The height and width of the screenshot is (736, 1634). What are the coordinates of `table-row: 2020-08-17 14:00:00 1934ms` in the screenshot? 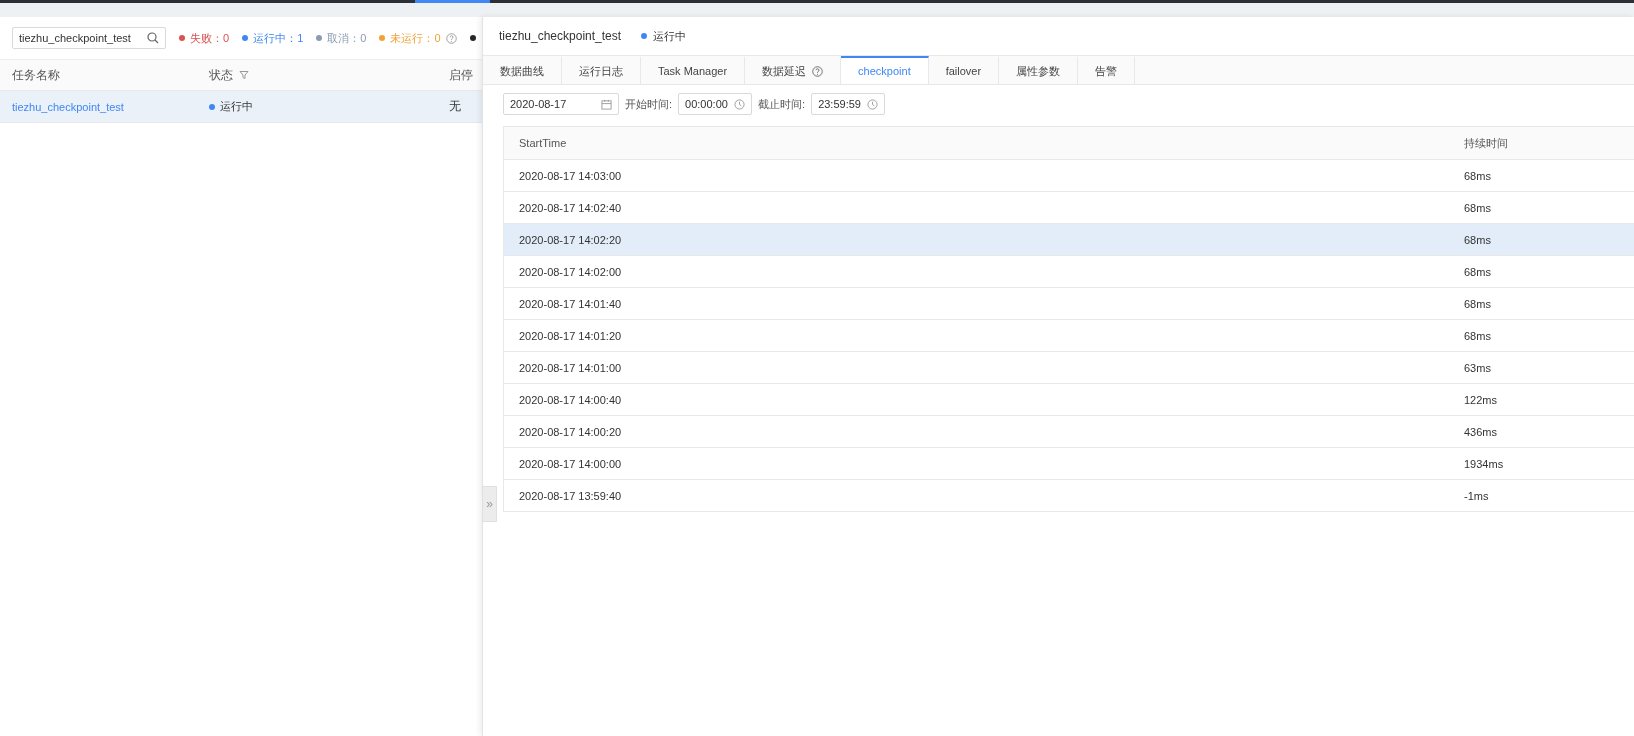 It's located at (1069, 464).